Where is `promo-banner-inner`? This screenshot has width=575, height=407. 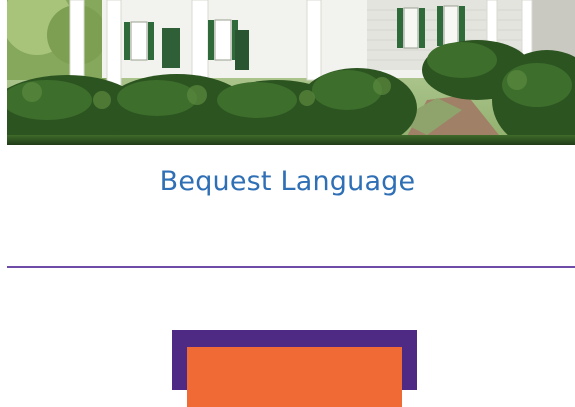 promo-banner-inner is located at coordinates (294, 377).